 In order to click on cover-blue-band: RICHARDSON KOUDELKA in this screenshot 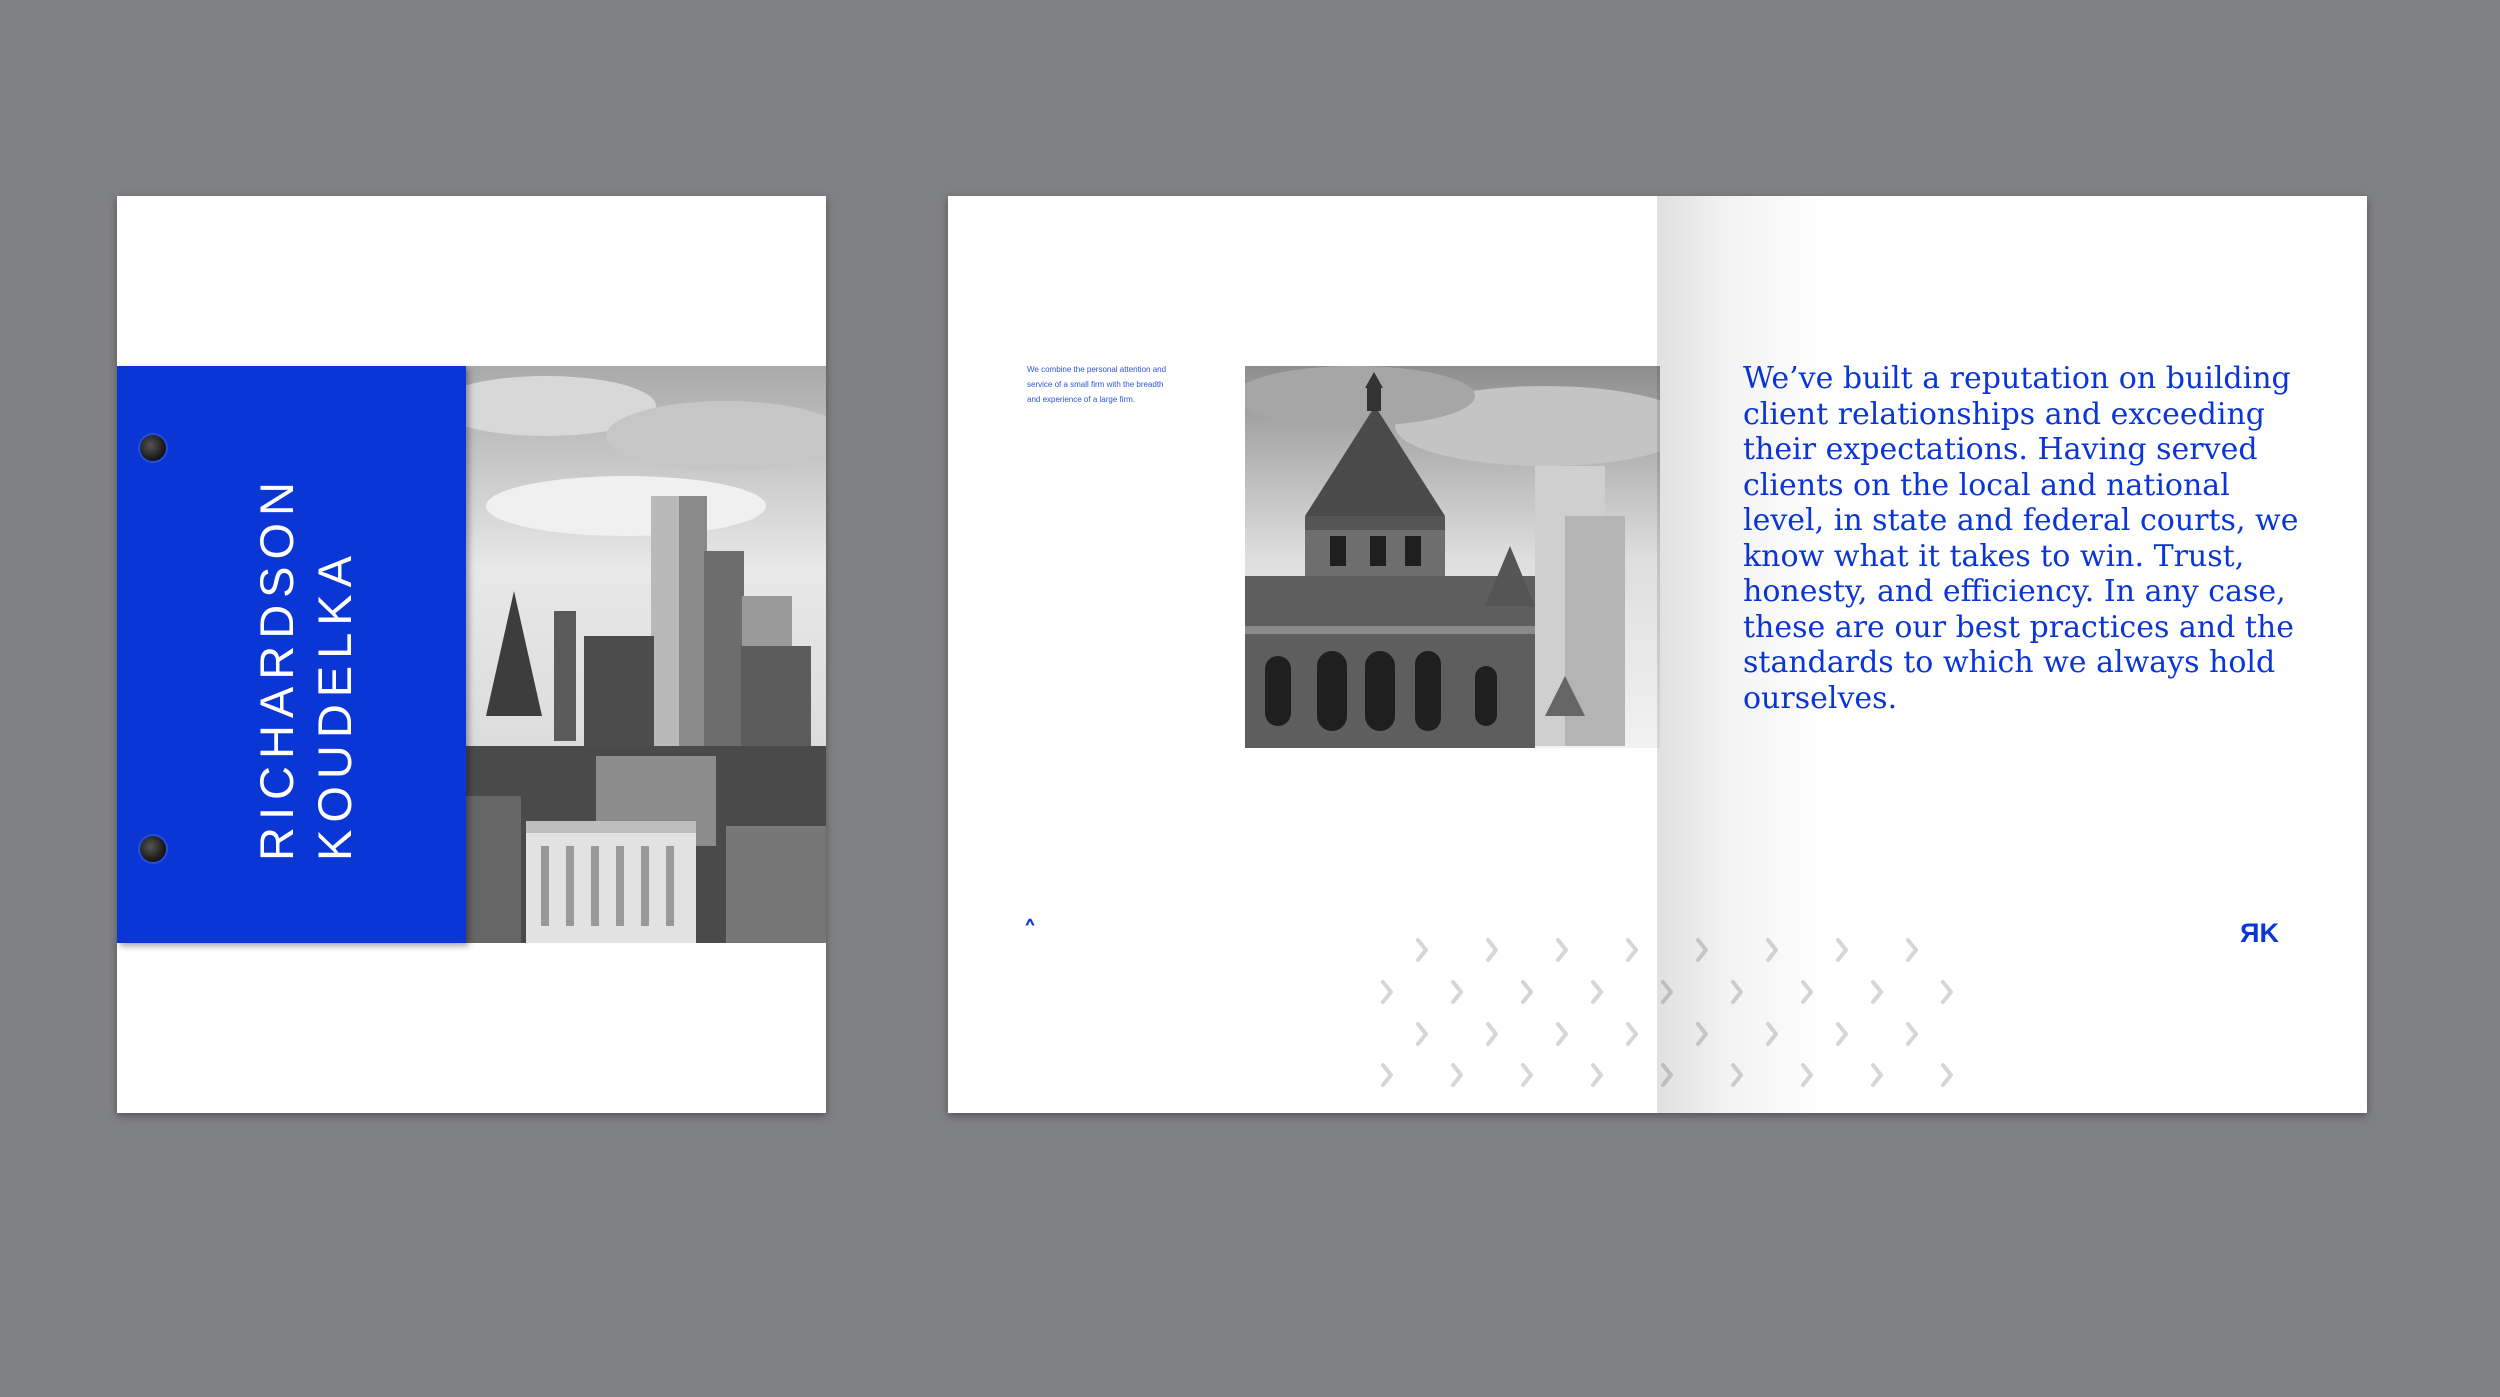, I will do `click(291, 654)`.